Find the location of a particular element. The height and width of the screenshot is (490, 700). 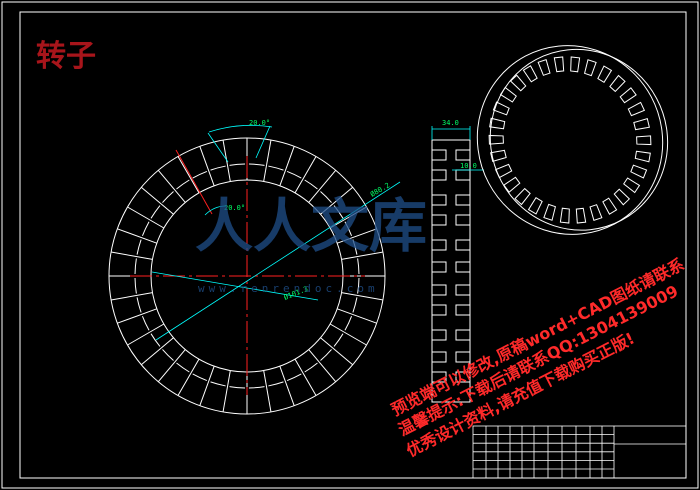

dim-side-width-top: 34.0 is located at coordinates (450, 123).